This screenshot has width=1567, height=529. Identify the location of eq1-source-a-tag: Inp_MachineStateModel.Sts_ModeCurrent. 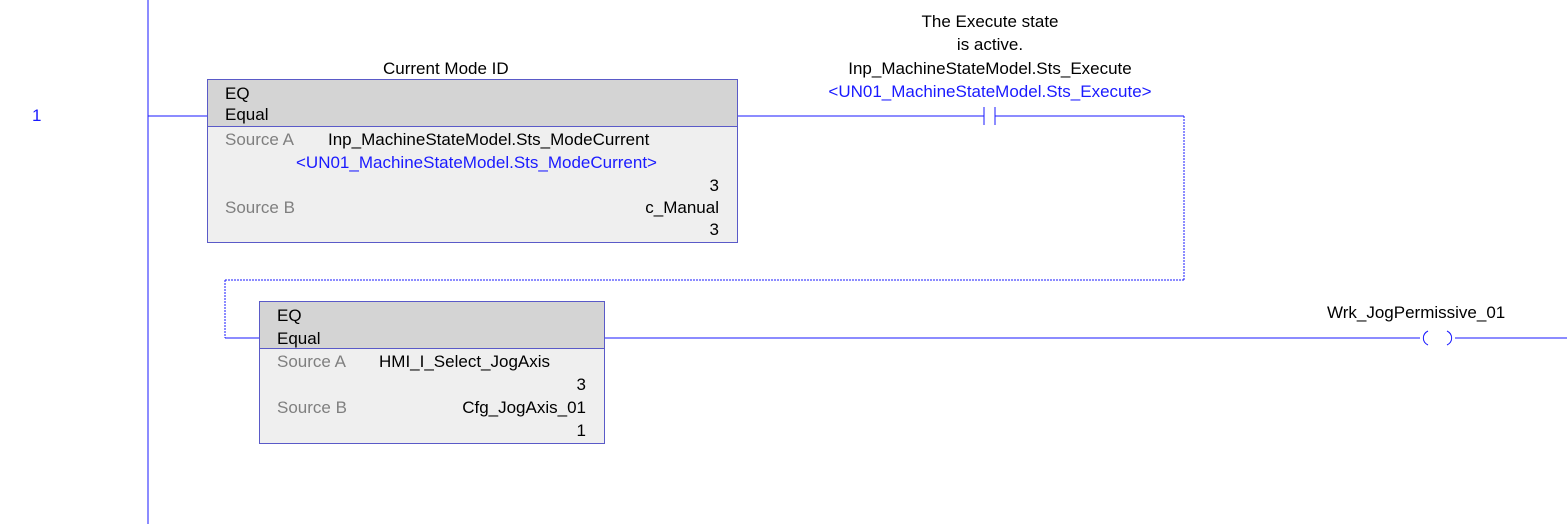
(488, 140).